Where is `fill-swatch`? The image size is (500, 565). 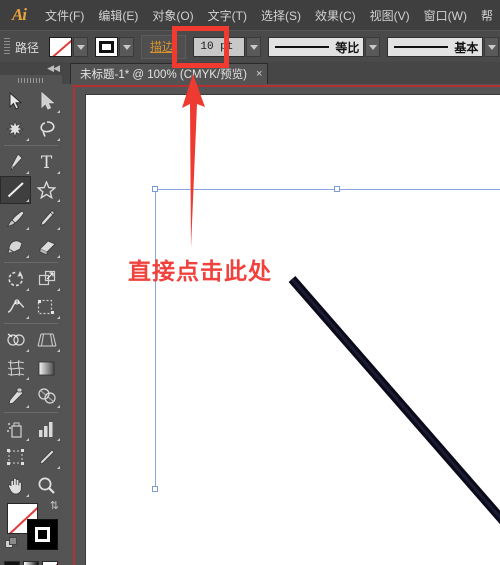 fill-swatch is located at coordinates (61, 47).